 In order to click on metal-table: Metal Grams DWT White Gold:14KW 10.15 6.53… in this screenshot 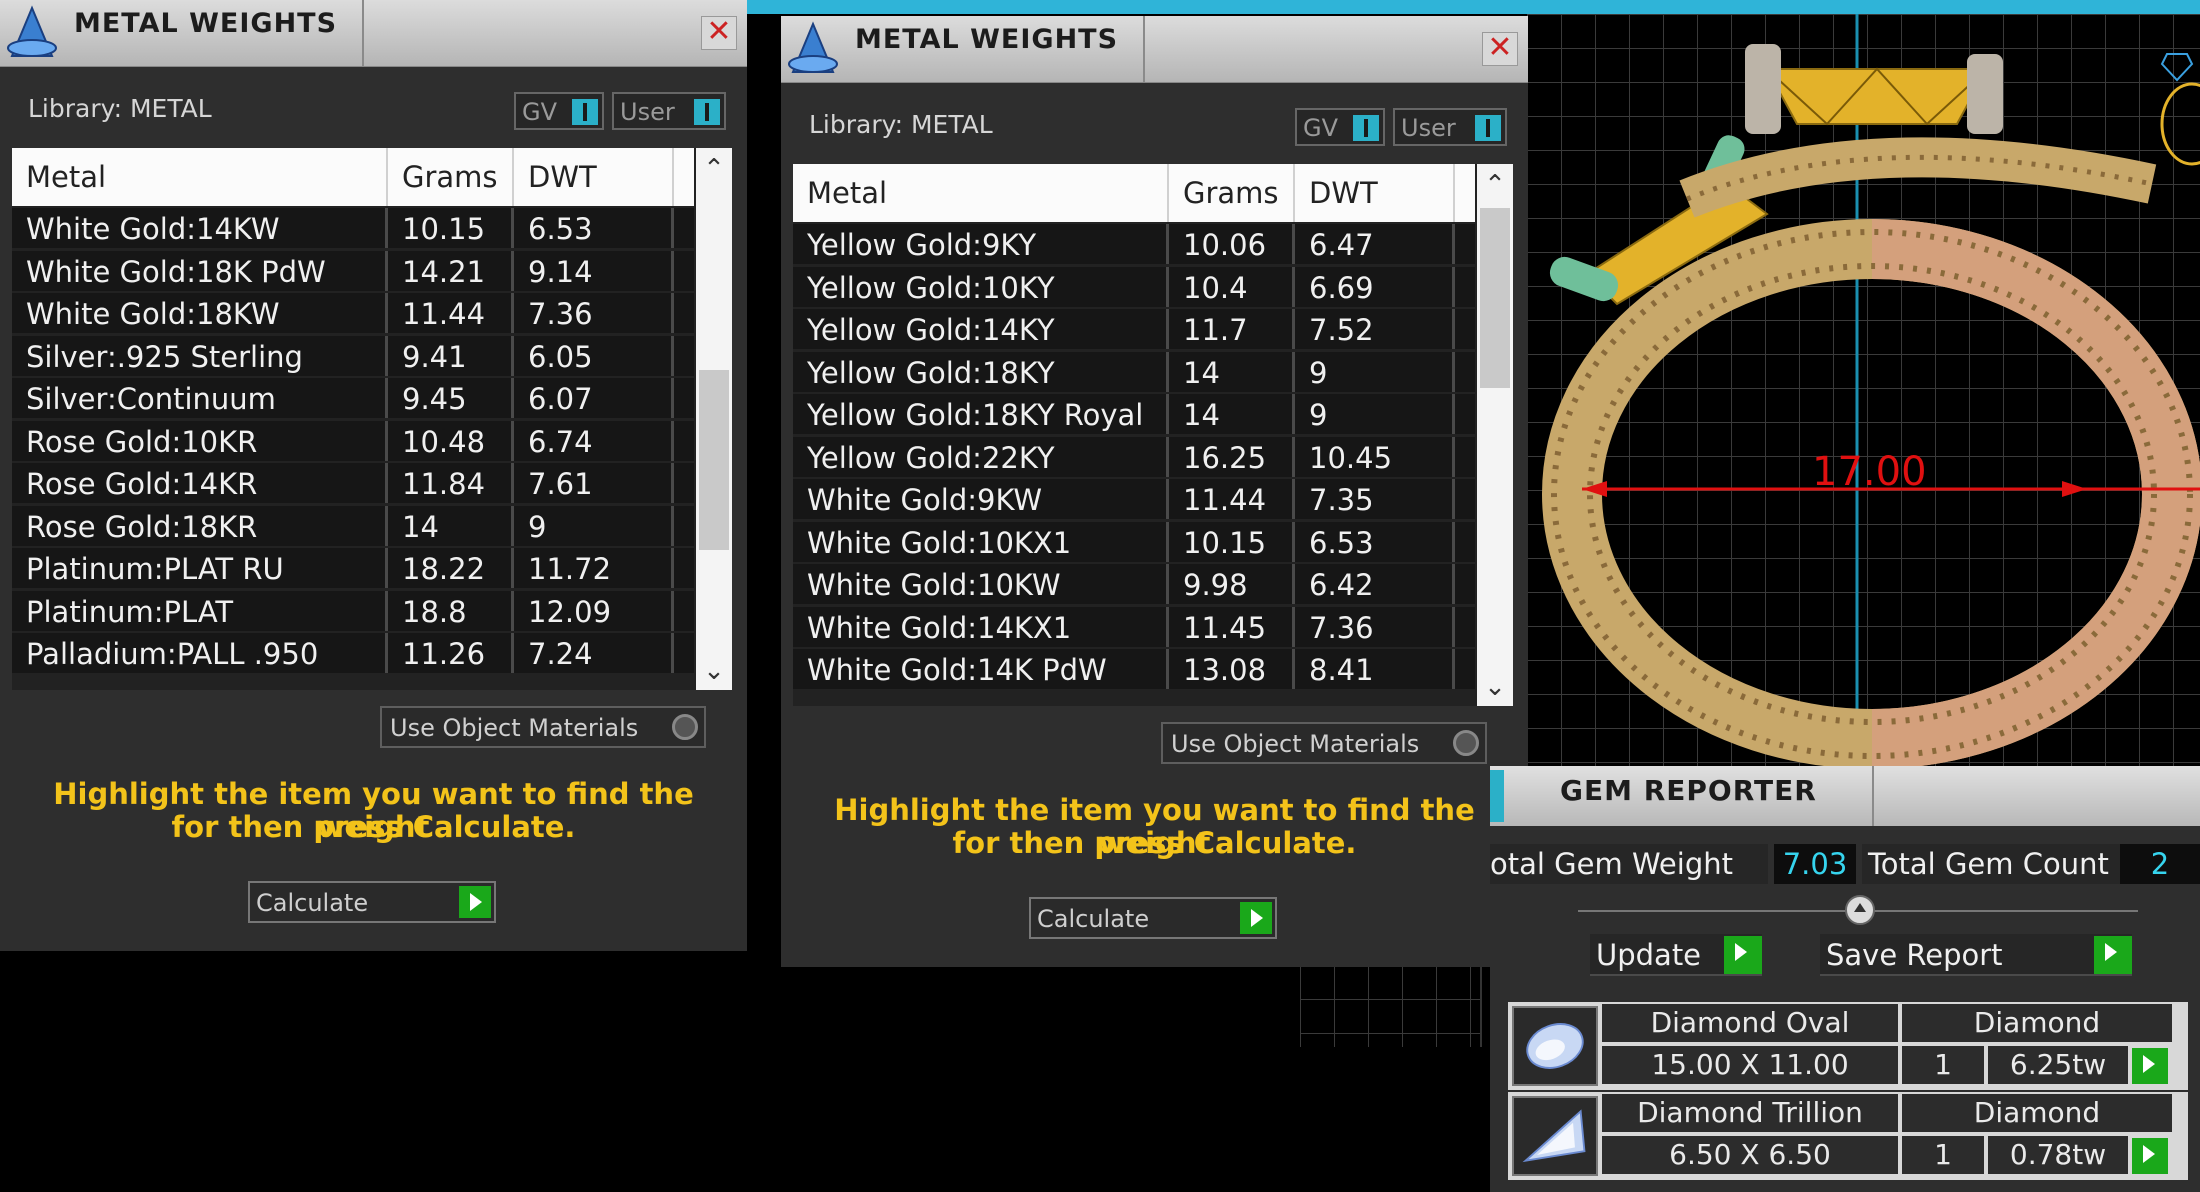, I will do `click(372, 419)`.